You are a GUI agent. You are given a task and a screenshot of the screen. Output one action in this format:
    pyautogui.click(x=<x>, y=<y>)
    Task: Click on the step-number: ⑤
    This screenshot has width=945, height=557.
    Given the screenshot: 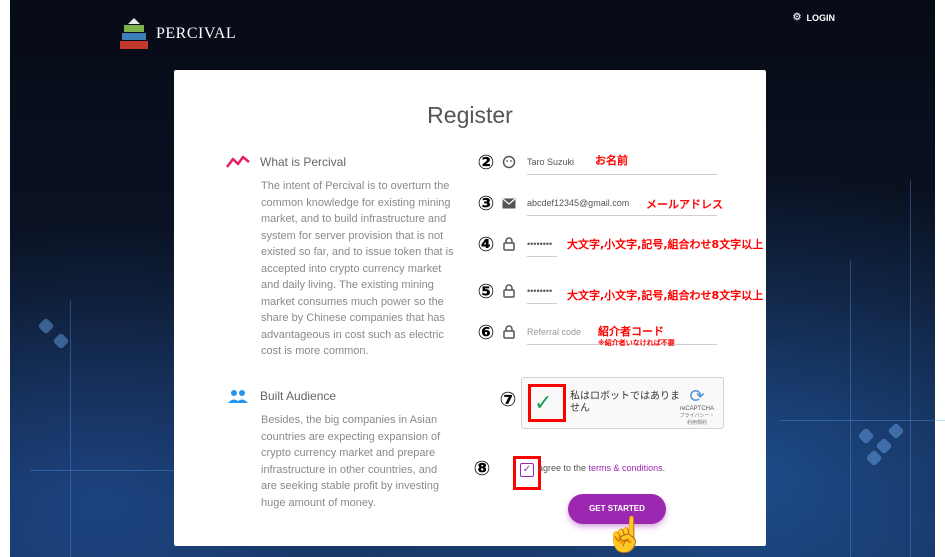 What is the action you would take?
    pyautogui.click(x=486, y=291)
    